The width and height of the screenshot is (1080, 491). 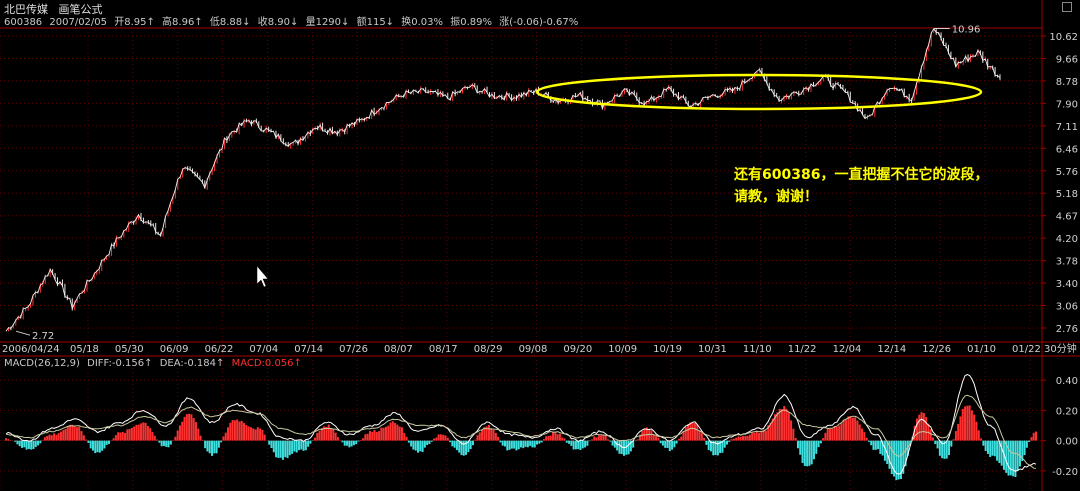 What do you see at coordinates (1067, 262) in the screenshot?
I see `price-tick-label: 3.78` at bounding box center [1067, 262].